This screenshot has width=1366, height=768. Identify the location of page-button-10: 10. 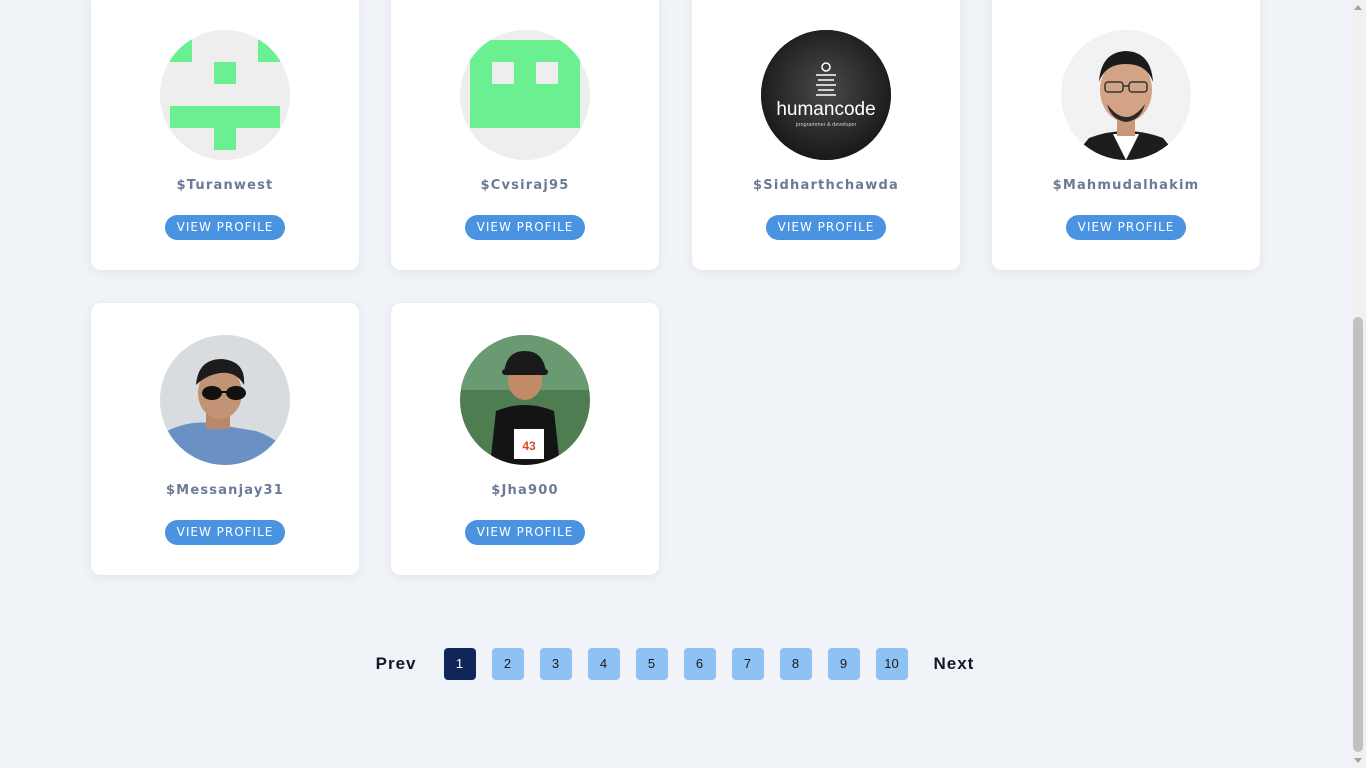
(891, 664).